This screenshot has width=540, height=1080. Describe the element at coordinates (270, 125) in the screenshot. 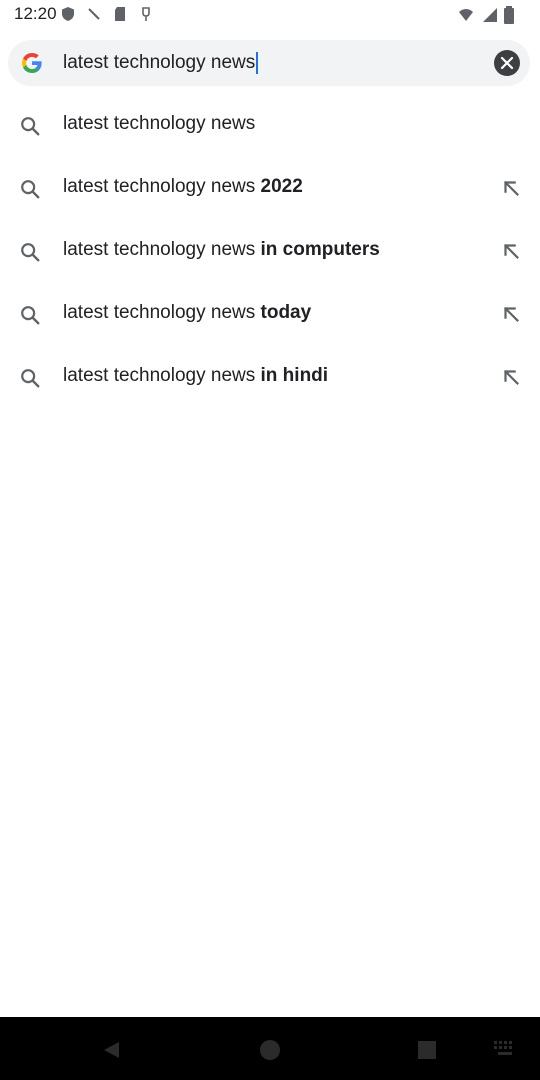

I see `suggestion-item: latest technology news` at that location.